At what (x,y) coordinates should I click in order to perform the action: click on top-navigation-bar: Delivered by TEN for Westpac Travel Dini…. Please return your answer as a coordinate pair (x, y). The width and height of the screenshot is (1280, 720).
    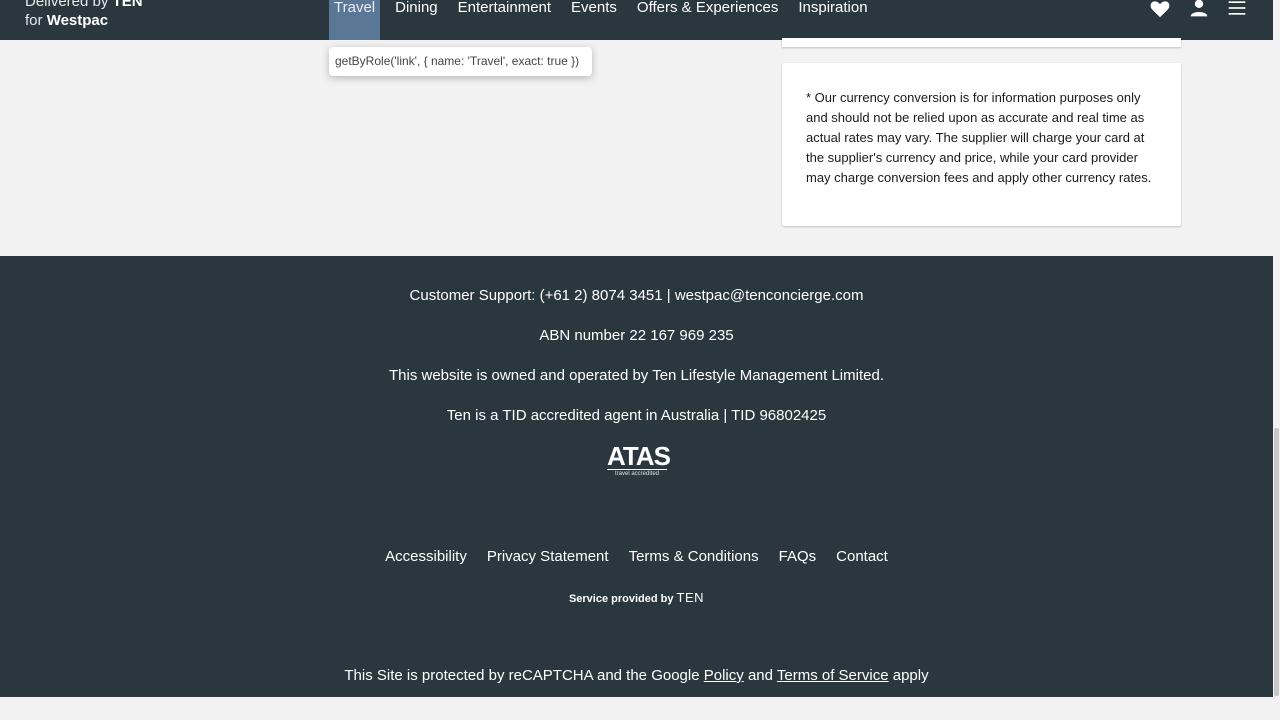
    Looking at the image, I should click on (636, 20).